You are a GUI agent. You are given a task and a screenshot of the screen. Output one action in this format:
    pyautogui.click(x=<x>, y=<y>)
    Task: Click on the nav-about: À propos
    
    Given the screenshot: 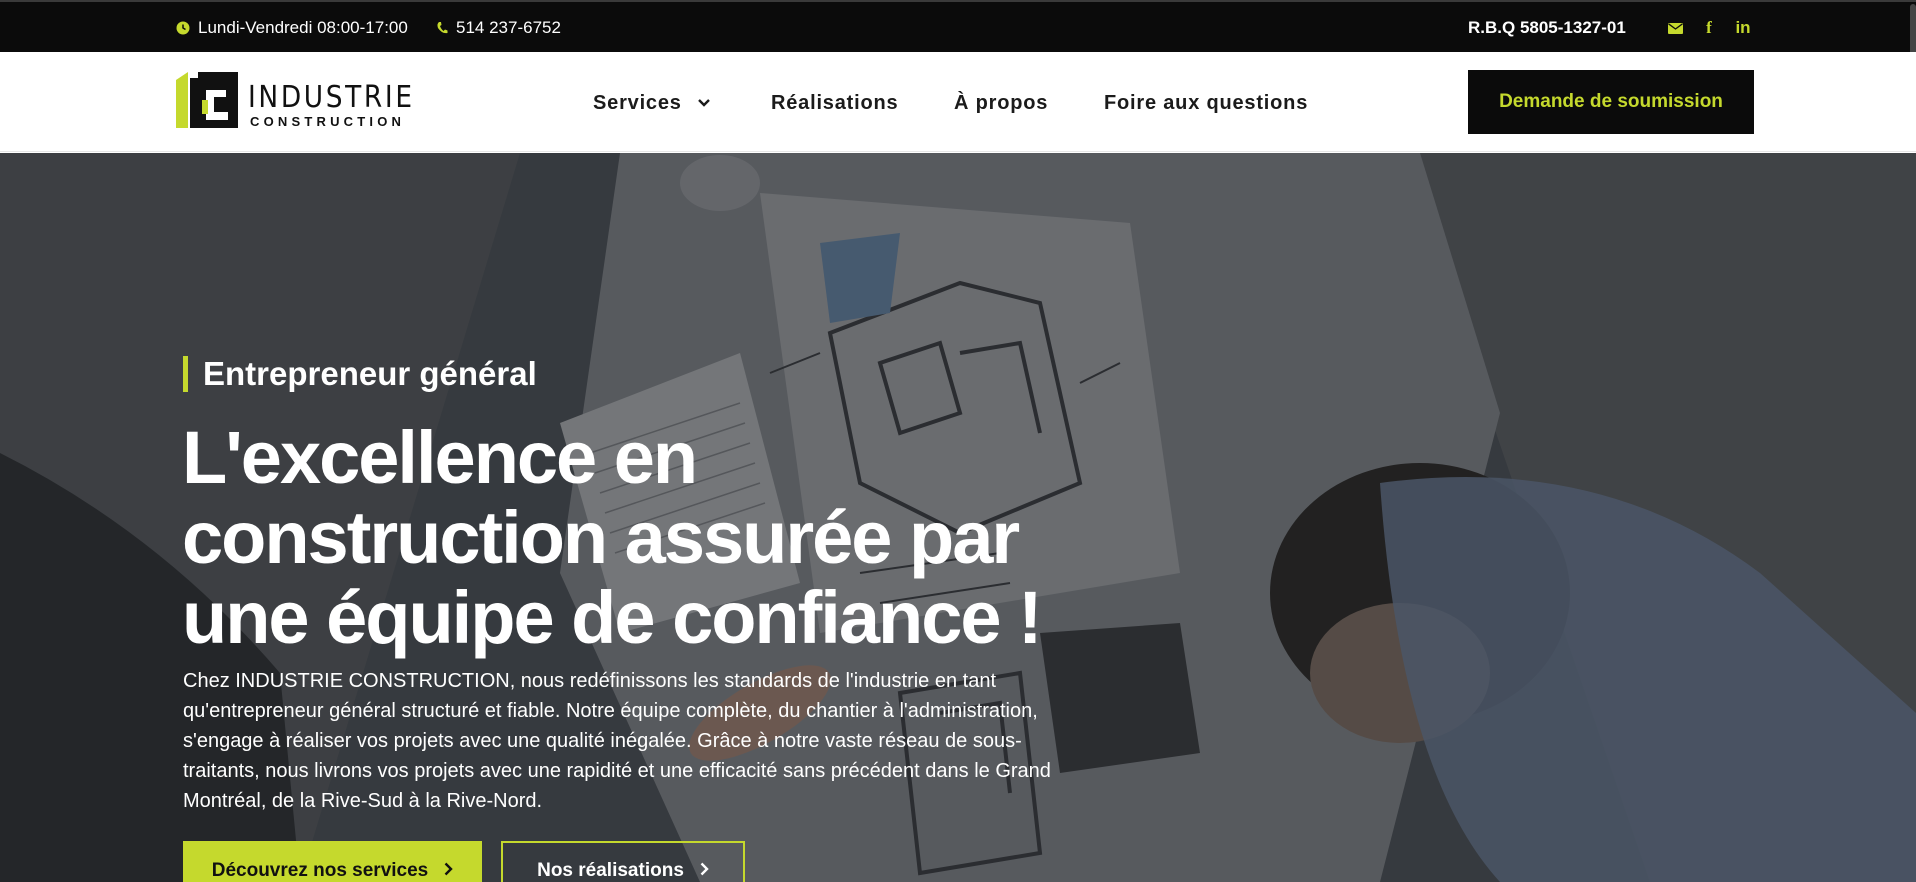 What is the action you would take?
    pyautogui.click(x=1001, y=103)
    